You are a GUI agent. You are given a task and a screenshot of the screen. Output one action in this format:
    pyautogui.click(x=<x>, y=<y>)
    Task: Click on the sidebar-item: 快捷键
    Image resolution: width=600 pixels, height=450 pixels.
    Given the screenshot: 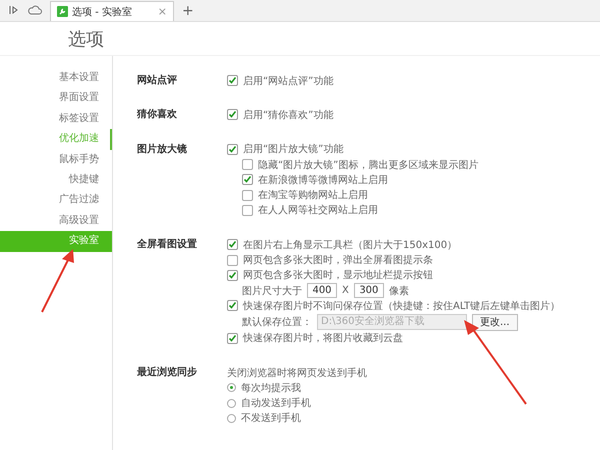 What is the action you would take?
    pyautogui.click(x=56, y=180)
    